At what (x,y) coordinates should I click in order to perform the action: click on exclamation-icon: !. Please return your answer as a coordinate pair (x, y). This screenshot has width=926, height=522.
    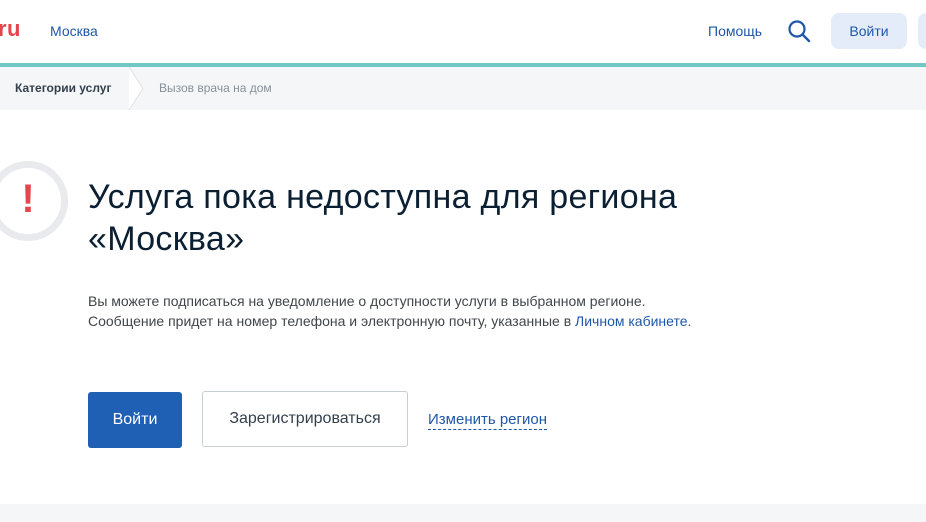
    Looking at the image, I should click on (28, 199).